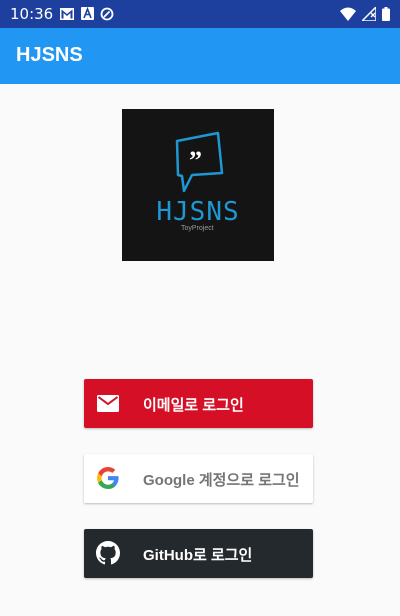  Describe the element at coordinates (108, 478) in the screenshot. I see `google-icon` at that location.